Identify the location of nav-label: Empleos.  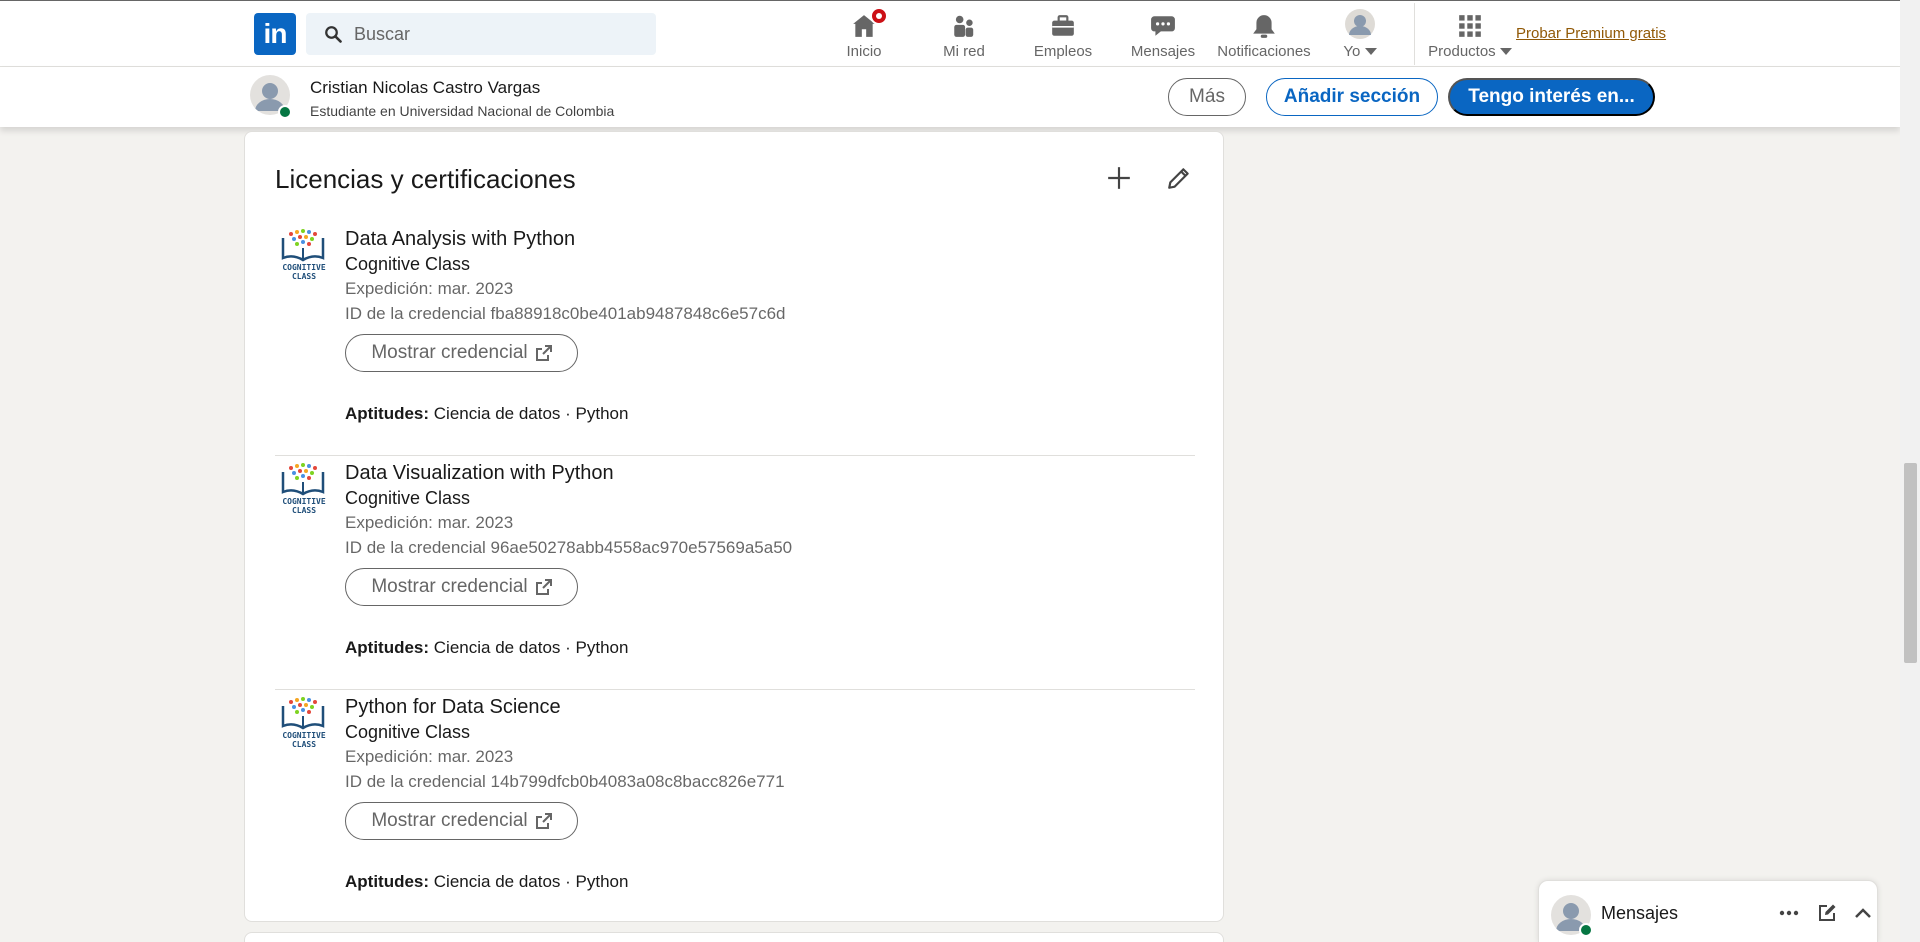
(1063, 51).